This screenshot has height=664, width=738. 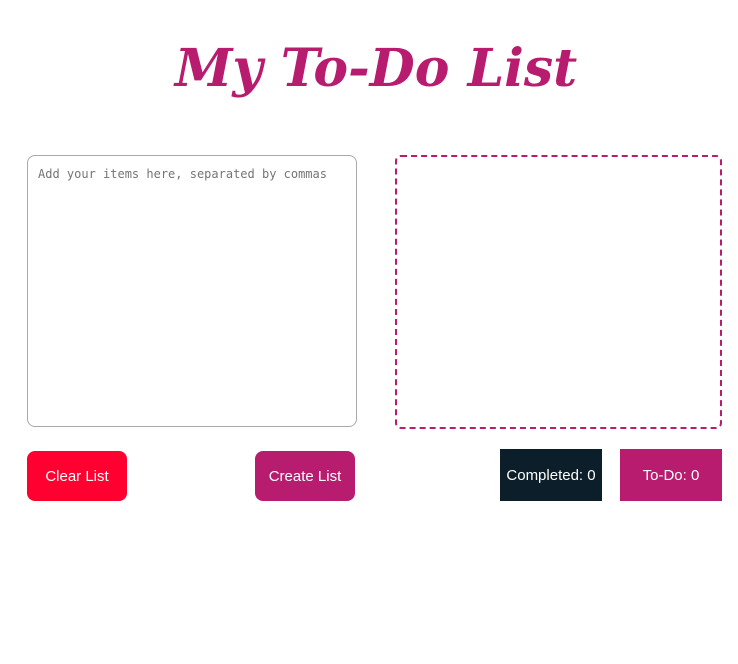 I want to click on page-title: My To-Do List, so click(x=376, y=68).